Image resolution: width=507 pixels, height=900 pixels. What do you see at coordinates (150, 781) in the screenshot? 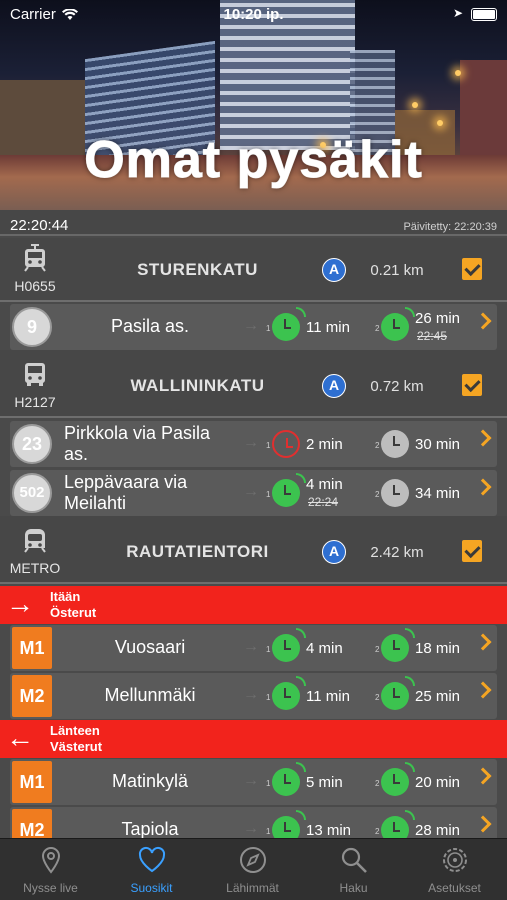
I see `destination: Matinkylä` at bounding box center [150, 781].